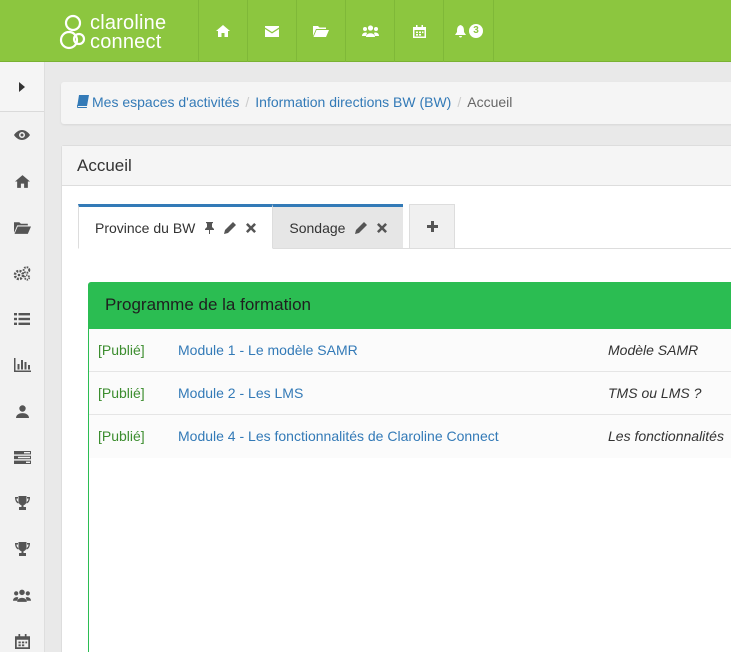 The height and width of the screenshot is (652, 731). I want to click on tab-province-du-bw: Province du BW, so click(176, 226).